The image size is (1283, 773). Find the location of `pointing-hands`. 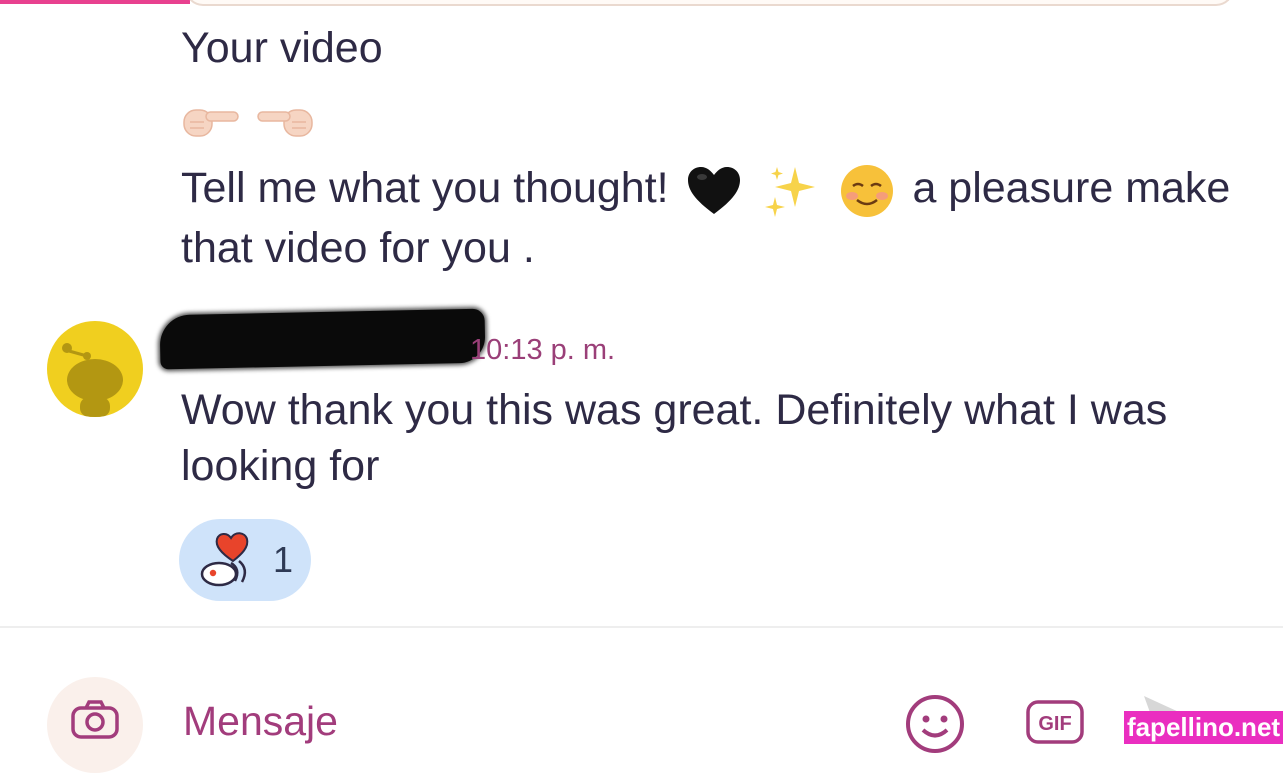

pointing-hands is located at coordinates (248, 121).